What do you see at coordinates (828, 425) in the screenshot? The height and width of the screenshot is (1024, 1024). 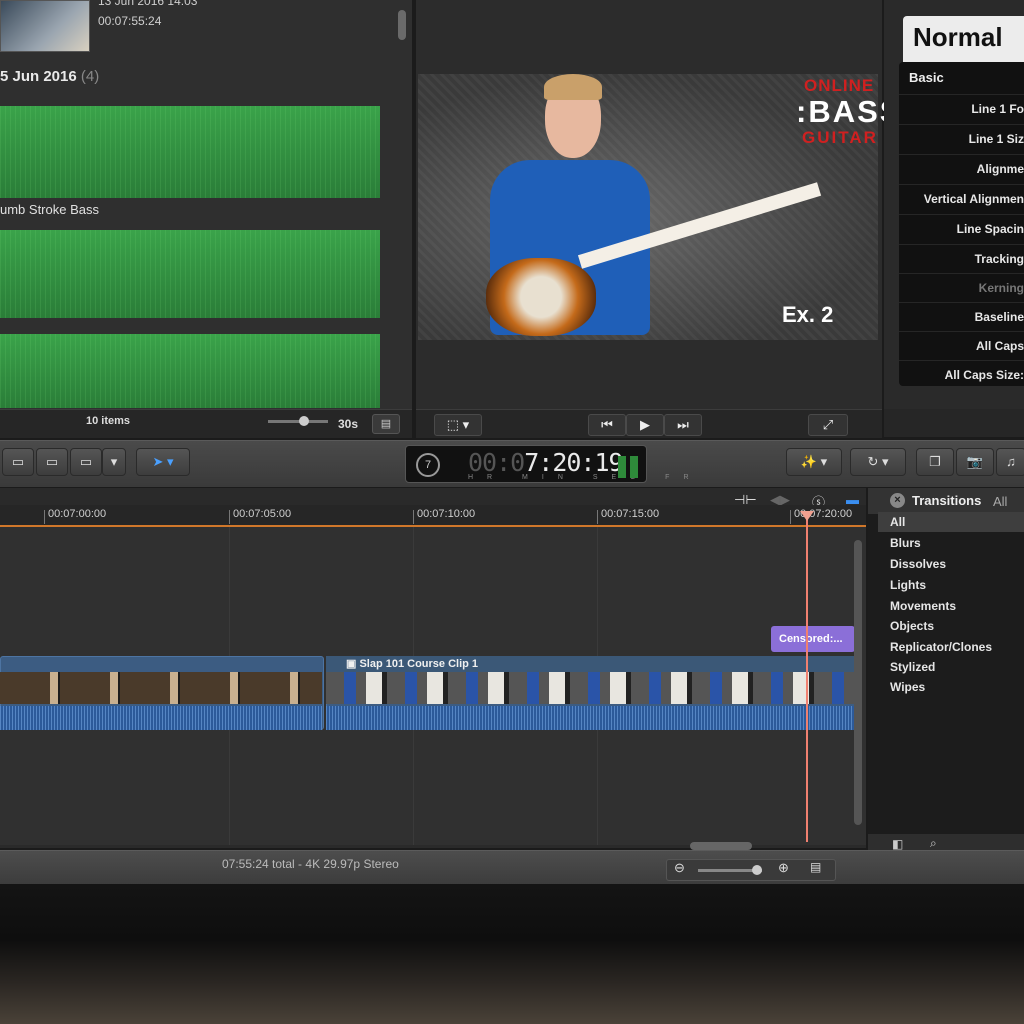 I see `fullscreen-icon: ⤢` at bounding box center [828, 425].